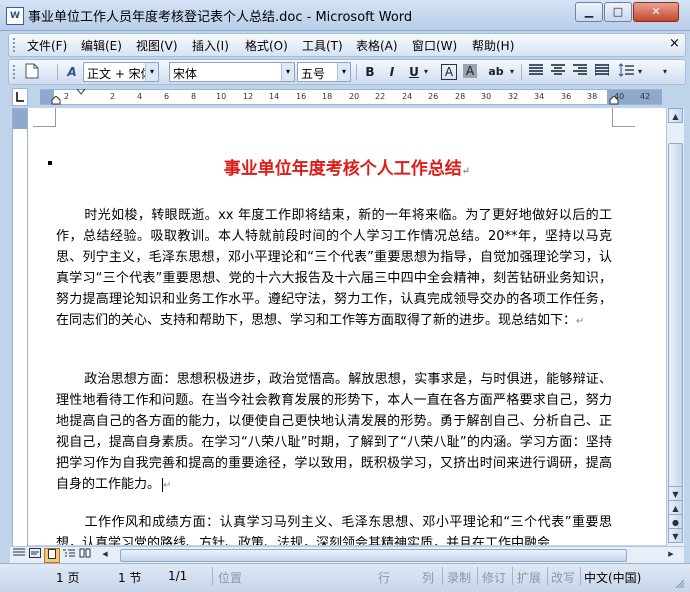  I want to click on ruler-tick: 42, so click(645, 96).